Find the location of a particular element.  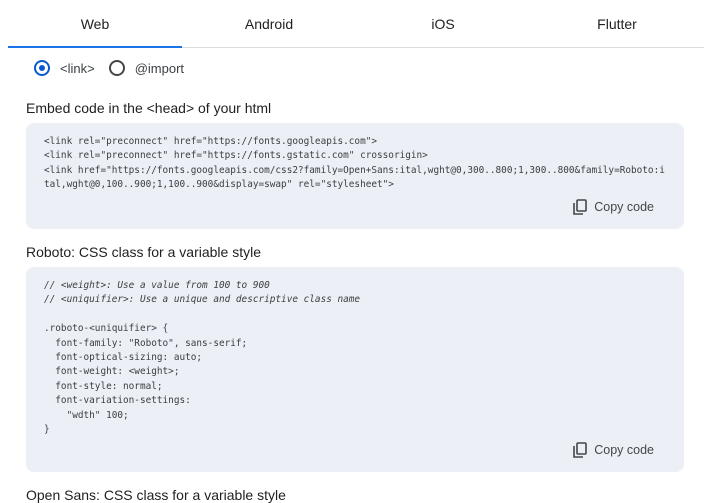

platform-tabs: Web Android iOS Flutter is located at coordinates (356, 24).